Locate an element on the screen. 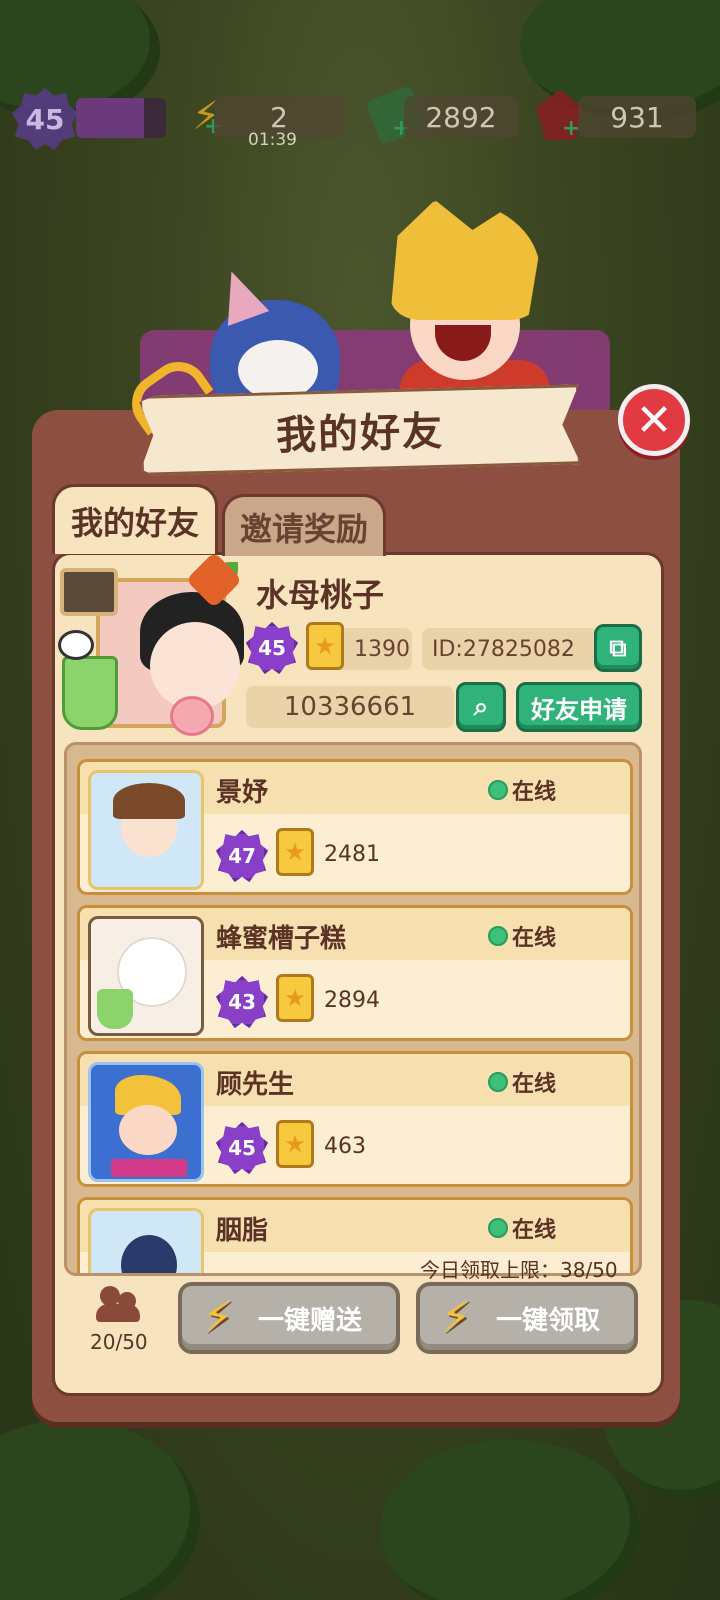 This screenshot has height=1600, width=720. bubble-tea-icon is located at coordinates (90, 693).